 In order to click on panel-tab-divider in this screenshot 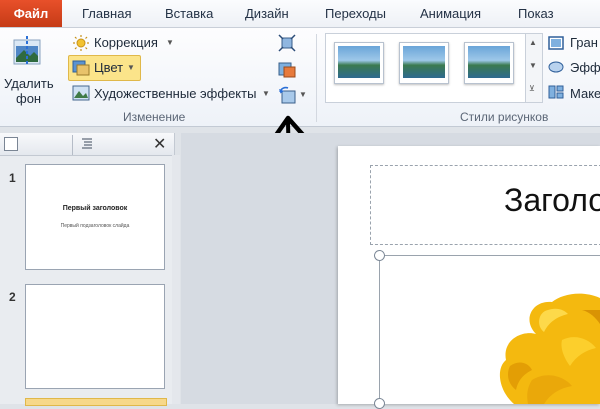, I will do `click(72, 145)`.